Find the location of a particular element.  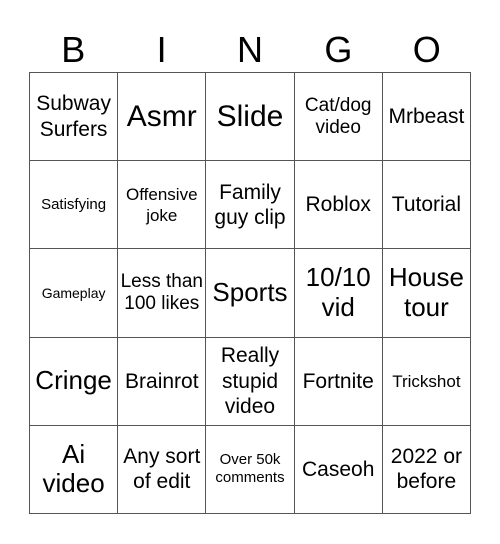

bingo-header: B I N G O is located at coordinates (250, 50).